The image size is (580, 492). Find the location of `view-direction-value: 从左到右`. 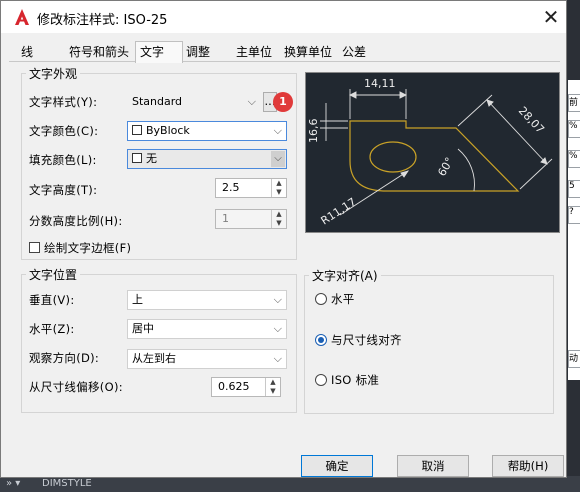

view-direction-value: 从左到右 is located at coordinates (154, 358).